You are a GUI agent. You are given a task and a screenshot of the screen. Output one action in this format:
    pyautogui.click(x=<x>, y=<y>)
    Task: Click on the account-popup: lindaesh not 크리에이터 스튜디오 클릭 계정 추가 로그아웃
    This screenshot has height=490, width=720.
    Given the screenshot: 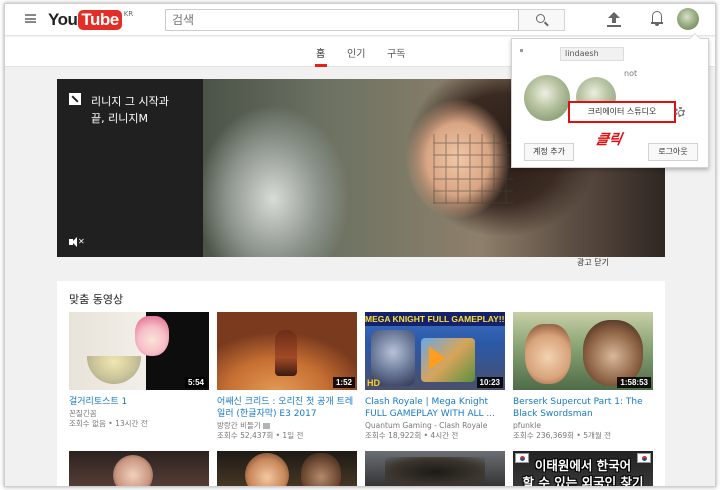 What is the action you would take?
    pyautogui.click(x=610, y=100)
    